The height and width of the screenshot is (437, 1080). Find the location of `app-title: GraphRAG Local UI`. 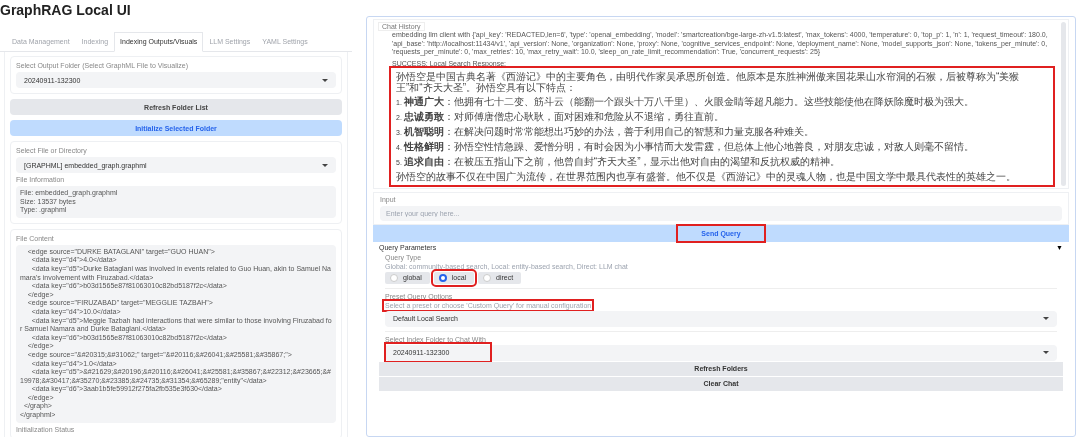

app-title: GraphRAG Local UI is located at coordinates (66, 10).